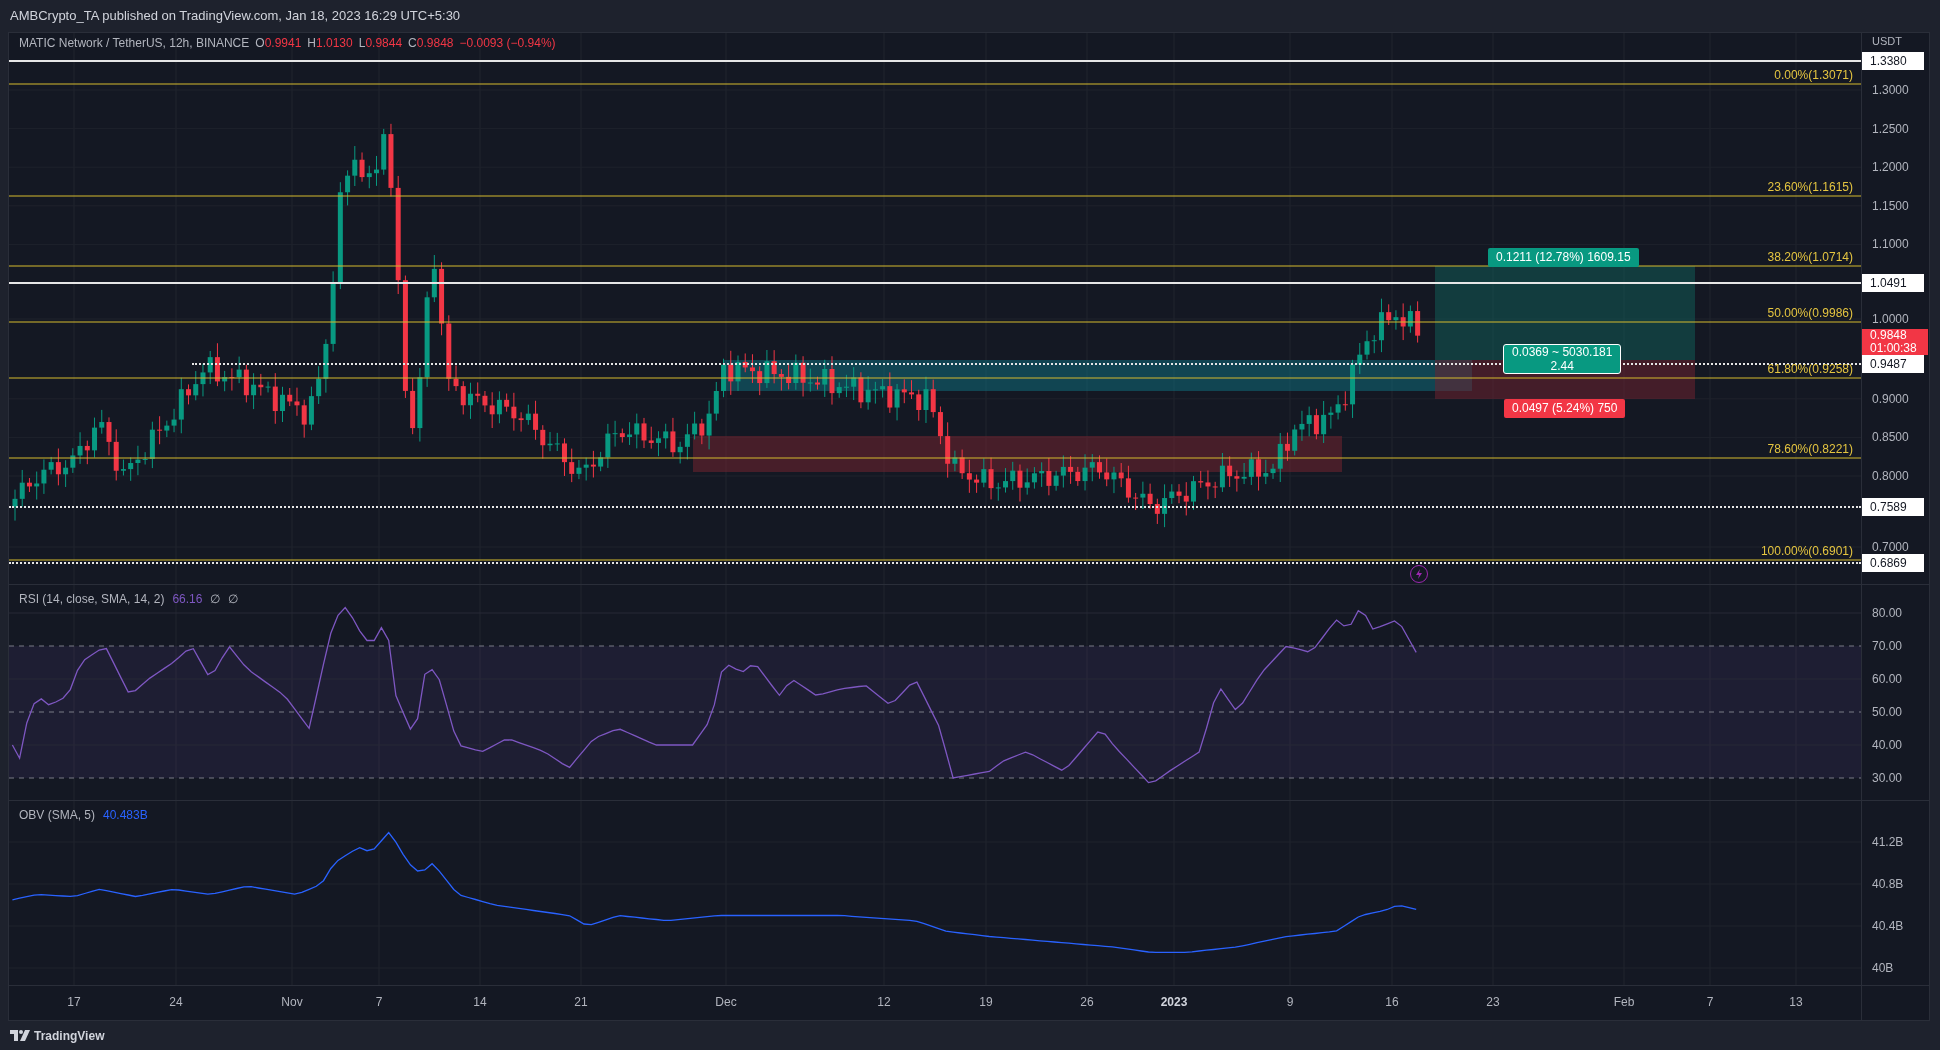 The height and width of the screenshot is (1050, 1940). I want to click on time-tick: 13, so click(1796, 1002).